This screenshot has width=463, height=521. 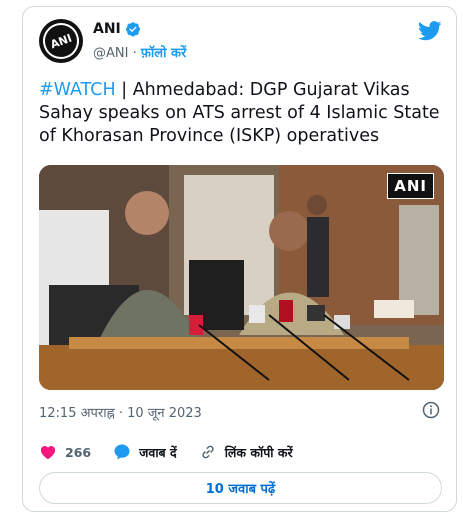 What do you see at coordinates (158, 452) in the screenshot?
I see `reply-label: जवाब दें` at bounding box center [158, 452].